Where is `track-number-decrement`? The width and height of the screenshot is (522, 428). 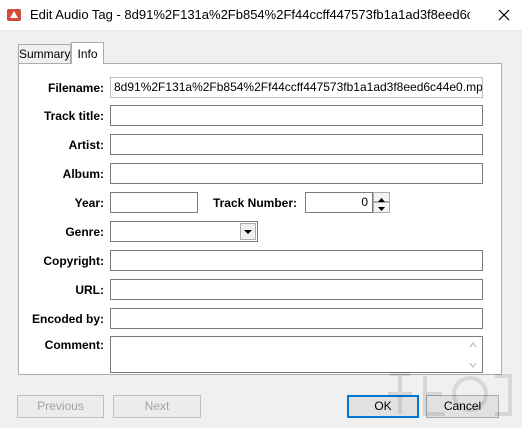
track-number-decrement is located at coordinates (381, 207).